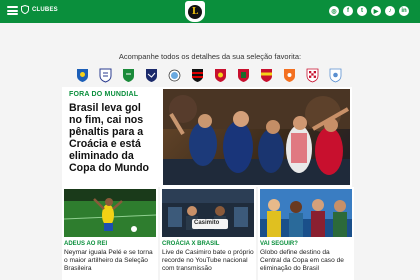 The width and height of the screenshot is (420, 280). What do you see at coordinates (128, 75) in the screenshot?
I see `team-saudi-badge` at bounding box center [128, 75].